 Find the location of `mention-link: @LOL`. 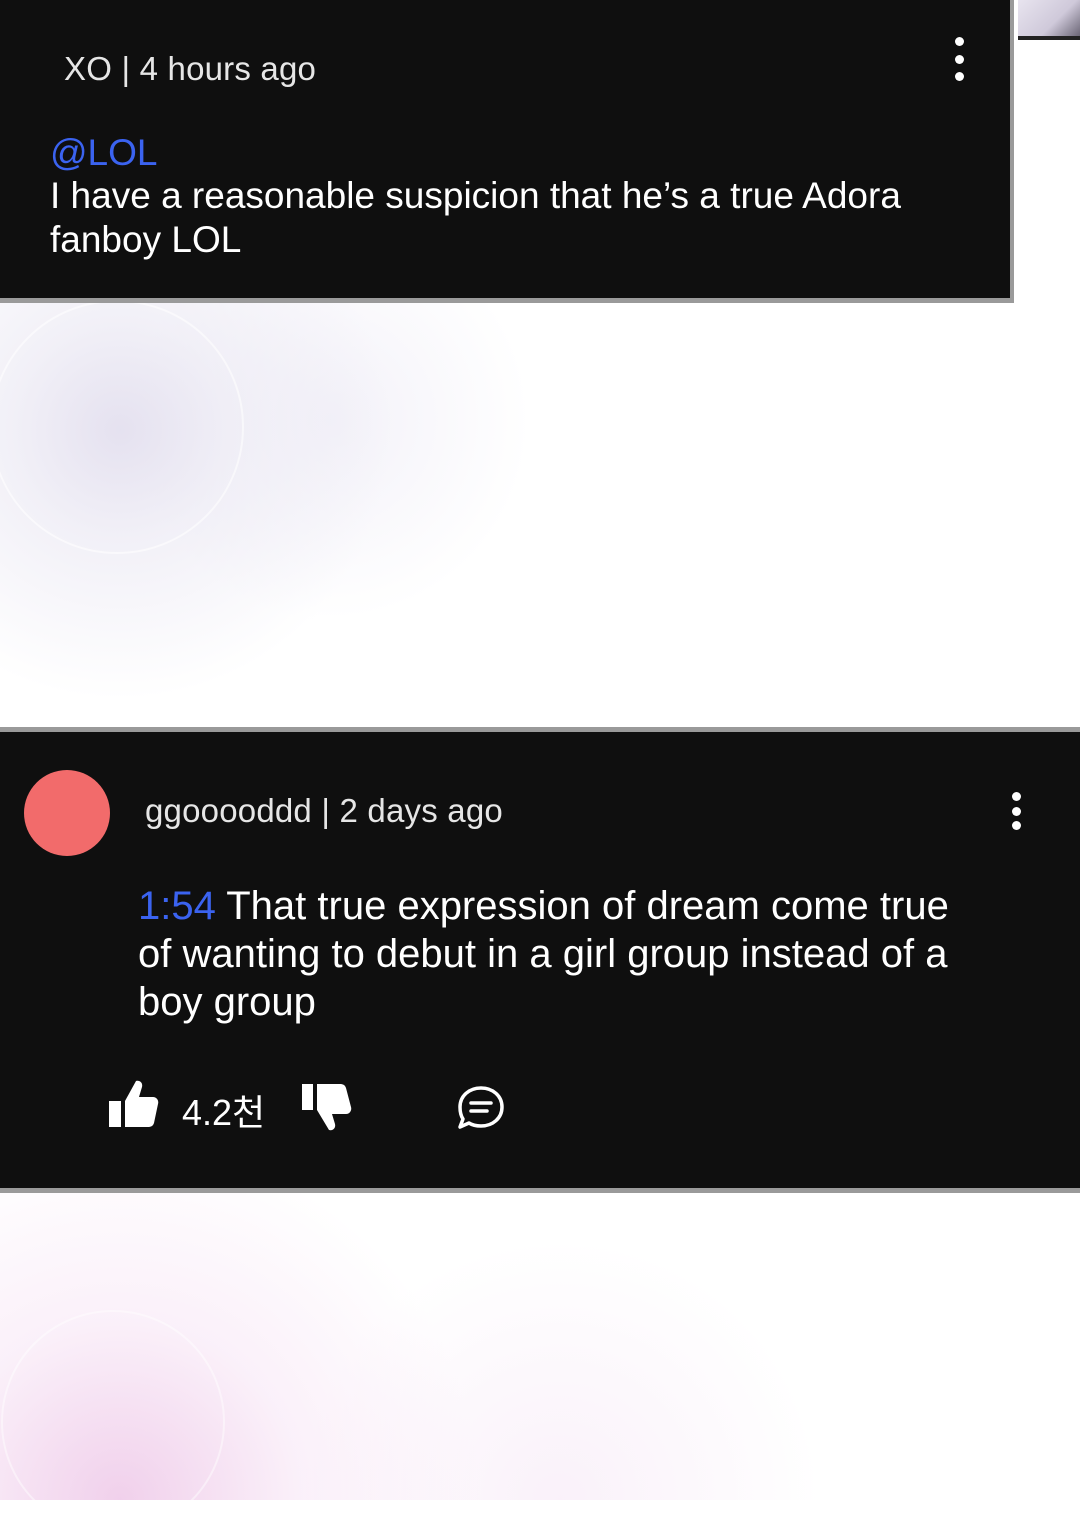

mention-link: @LOL is located at coordinates (104, 153).